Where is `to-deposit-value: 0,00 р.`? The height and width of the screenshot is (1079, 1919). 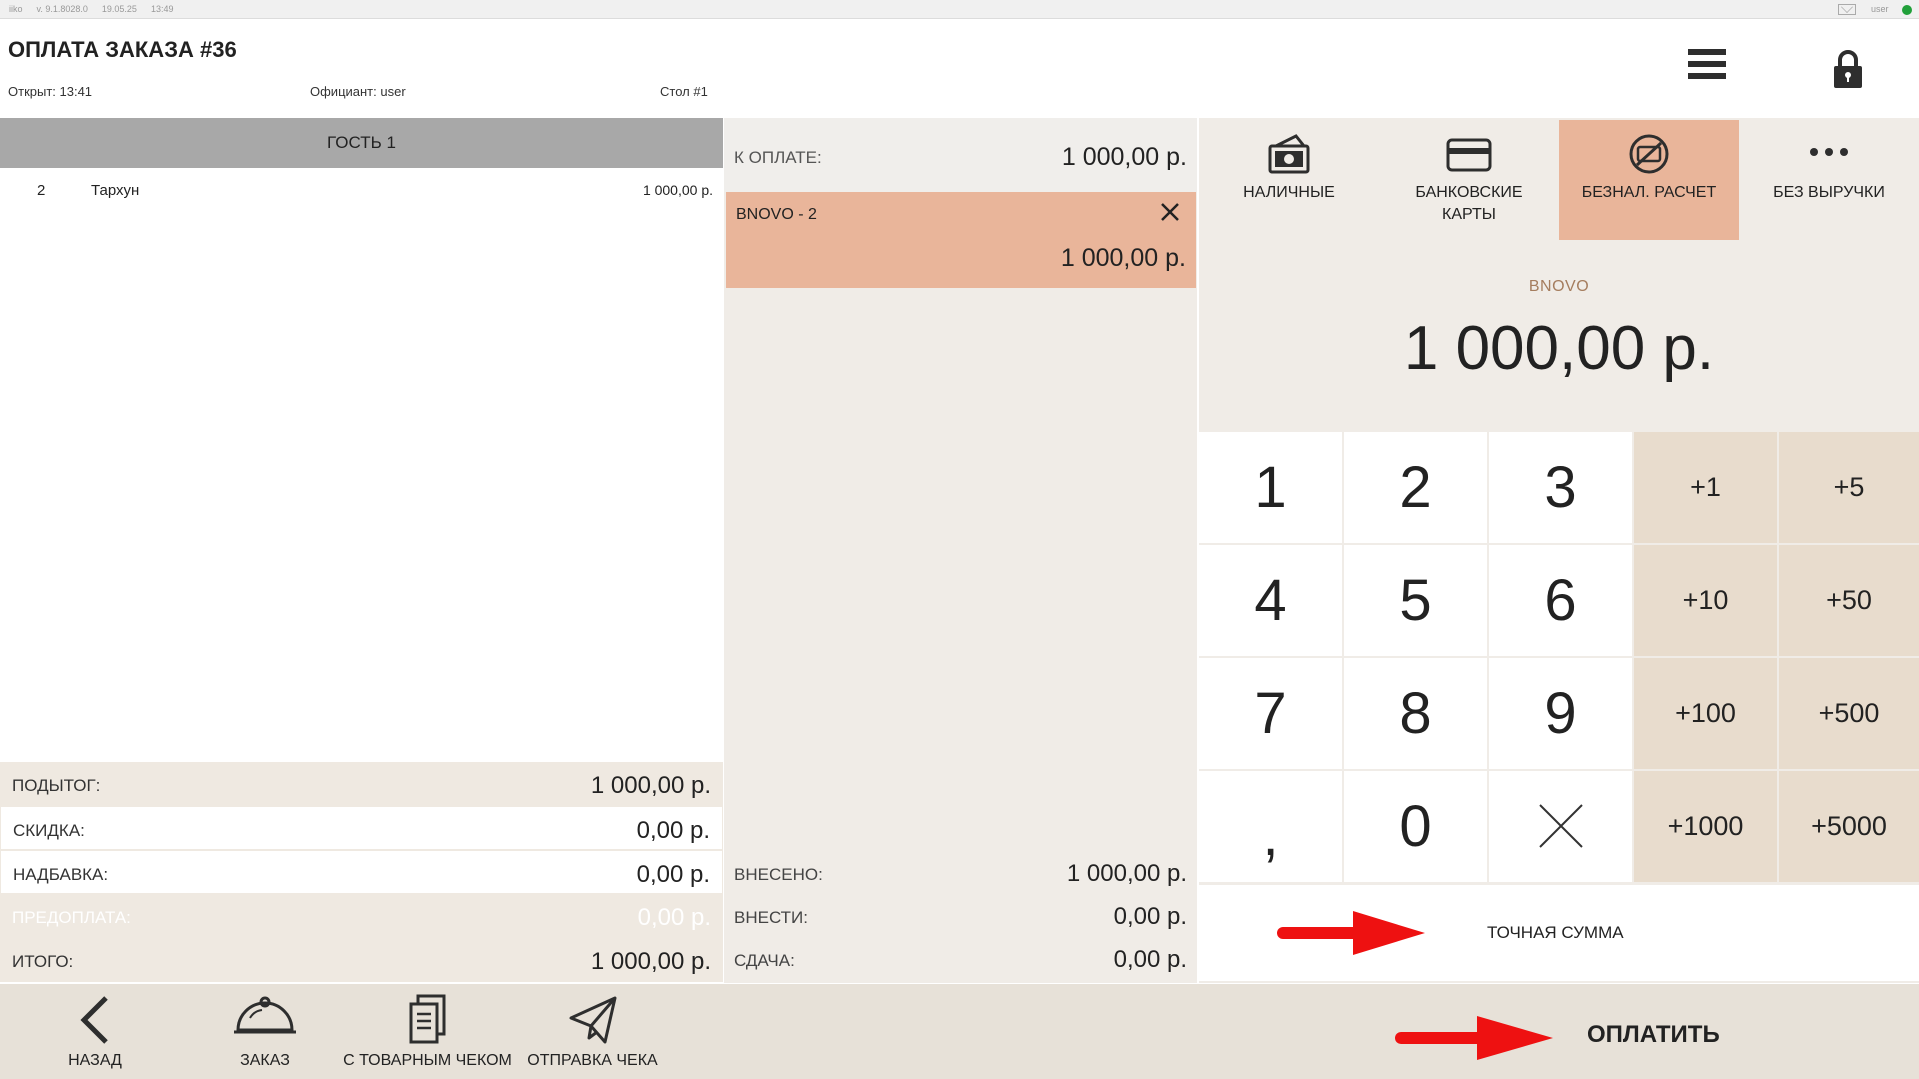
to-deposit-value: 0,00 р. is located at coordinates (1150, 916).